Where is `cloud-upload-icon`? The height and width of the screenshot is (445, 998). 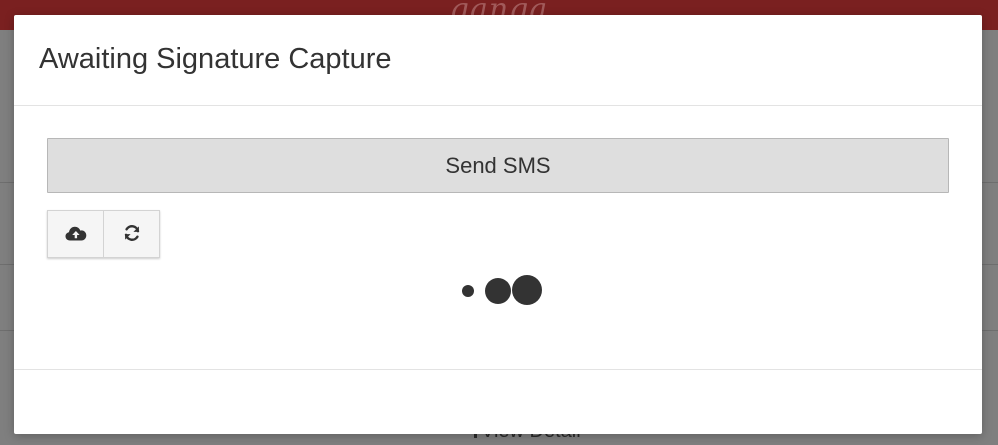 cloud-upload-icon is located at coordinates (76, 234).